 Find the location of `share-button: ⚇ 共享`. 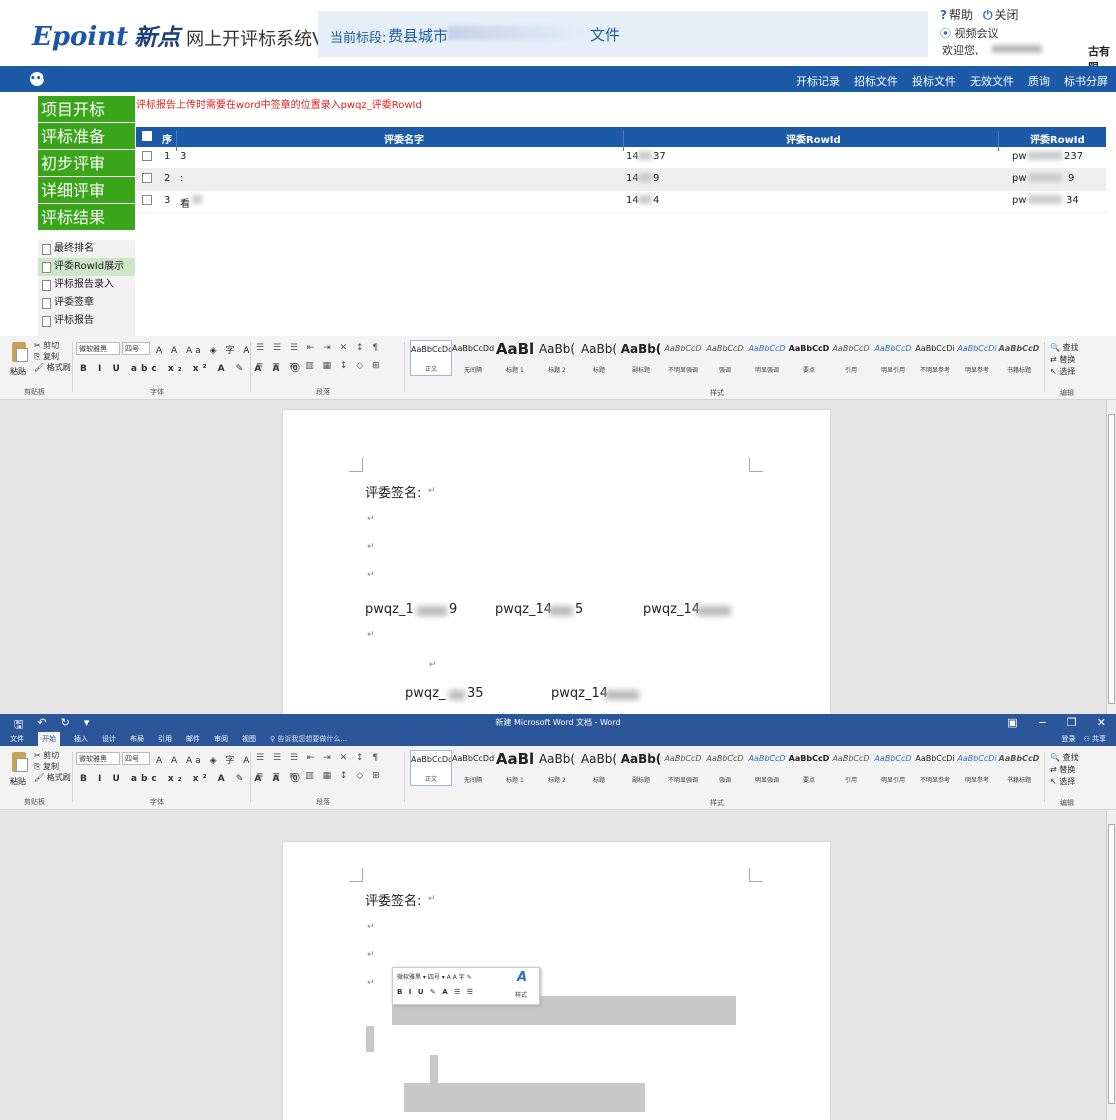

share-button: ⚇ 共享 is located at coordinates (1094, 739).